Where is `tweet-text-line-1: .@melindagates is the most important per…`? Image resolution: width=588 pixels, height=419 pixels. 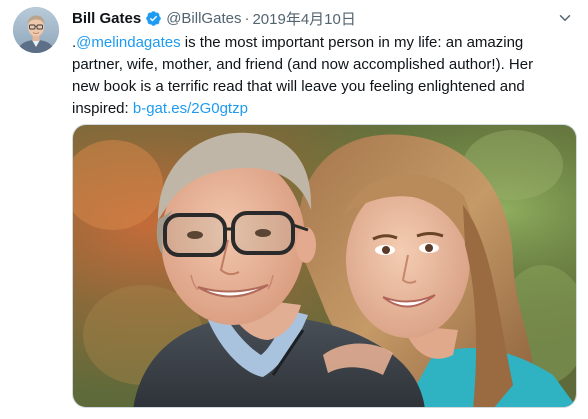 tweet-text-line-1: .@melindagates is the most important per… is located at coordinates (322, 43).